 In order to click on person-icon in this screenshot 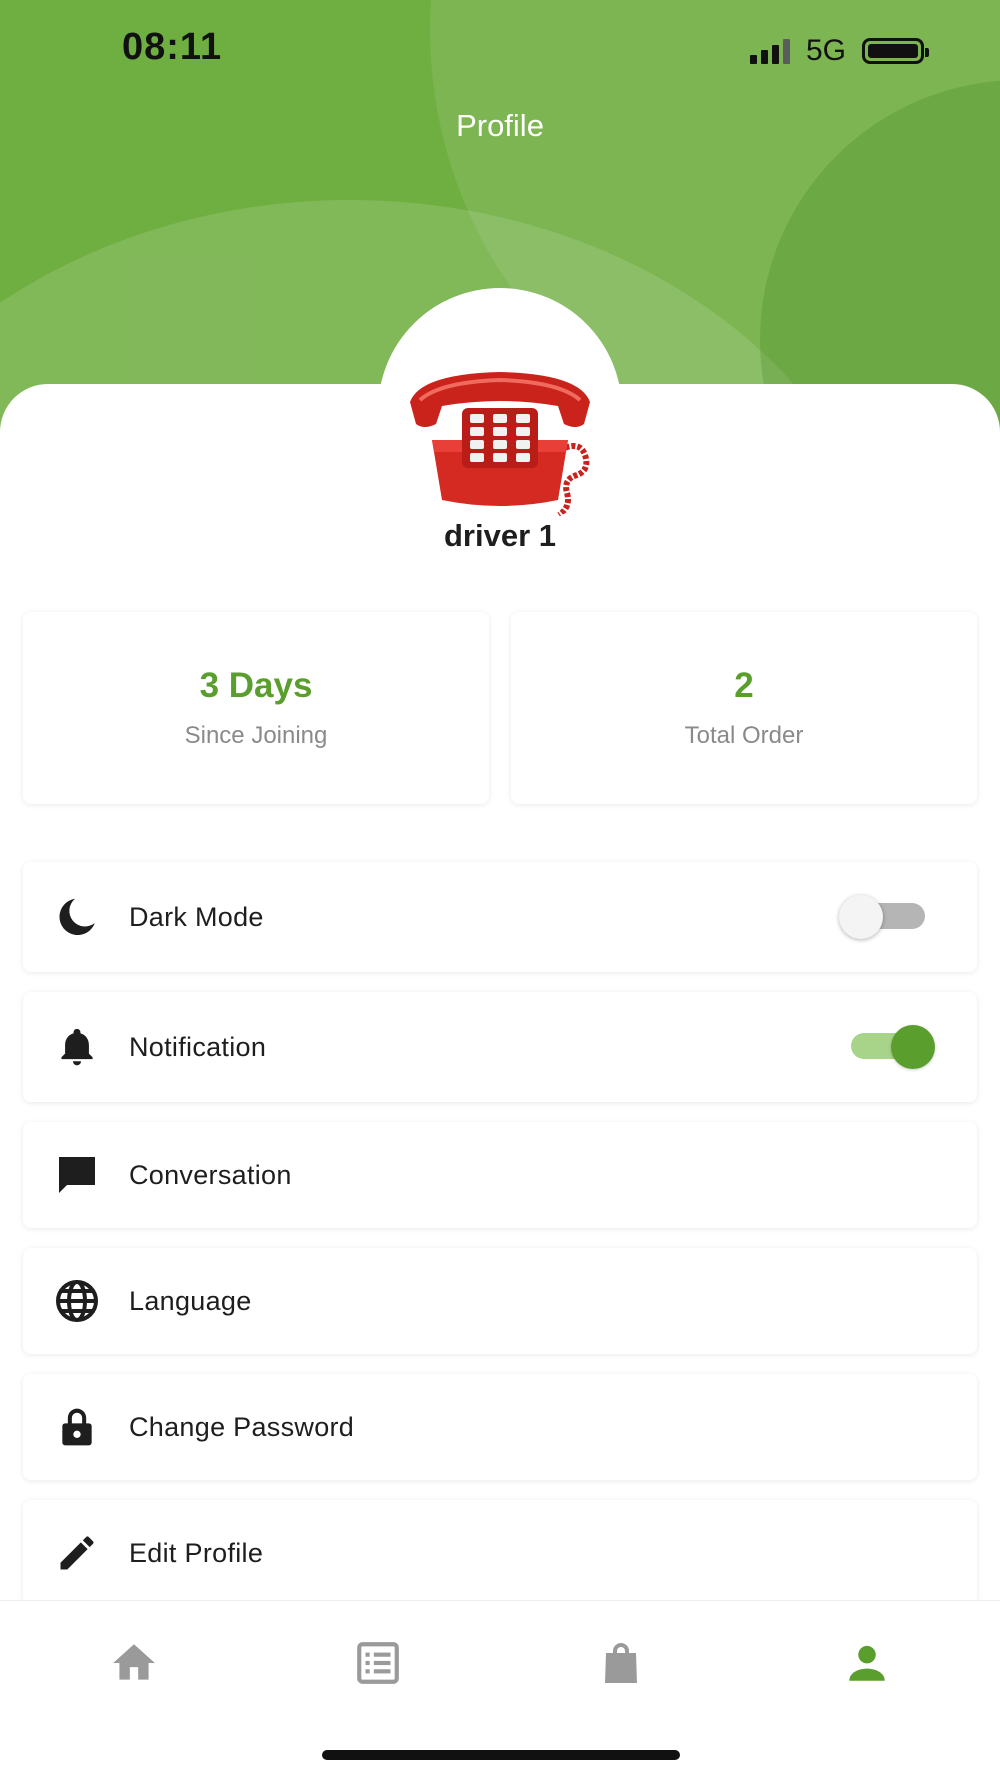, I will do `click(867, 1663)`.